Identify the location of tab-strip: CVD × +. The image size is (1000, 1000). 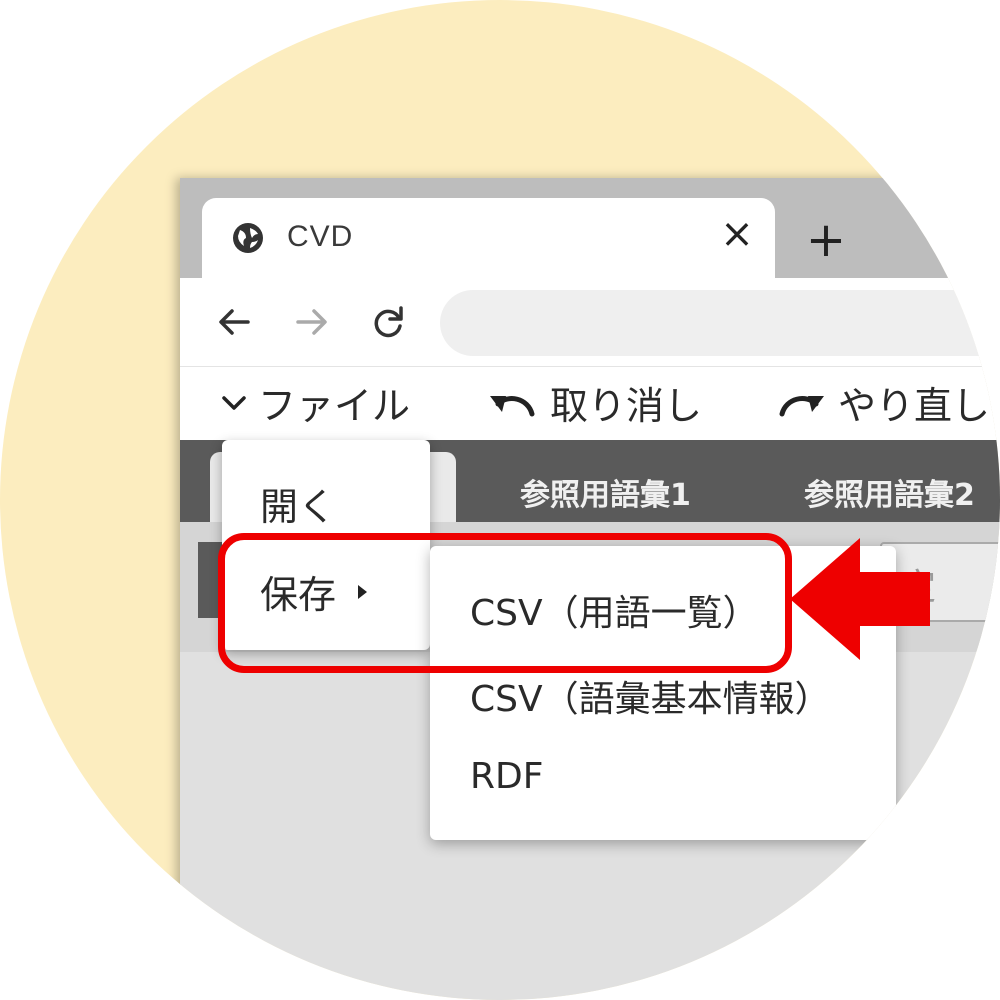
(590, 229).